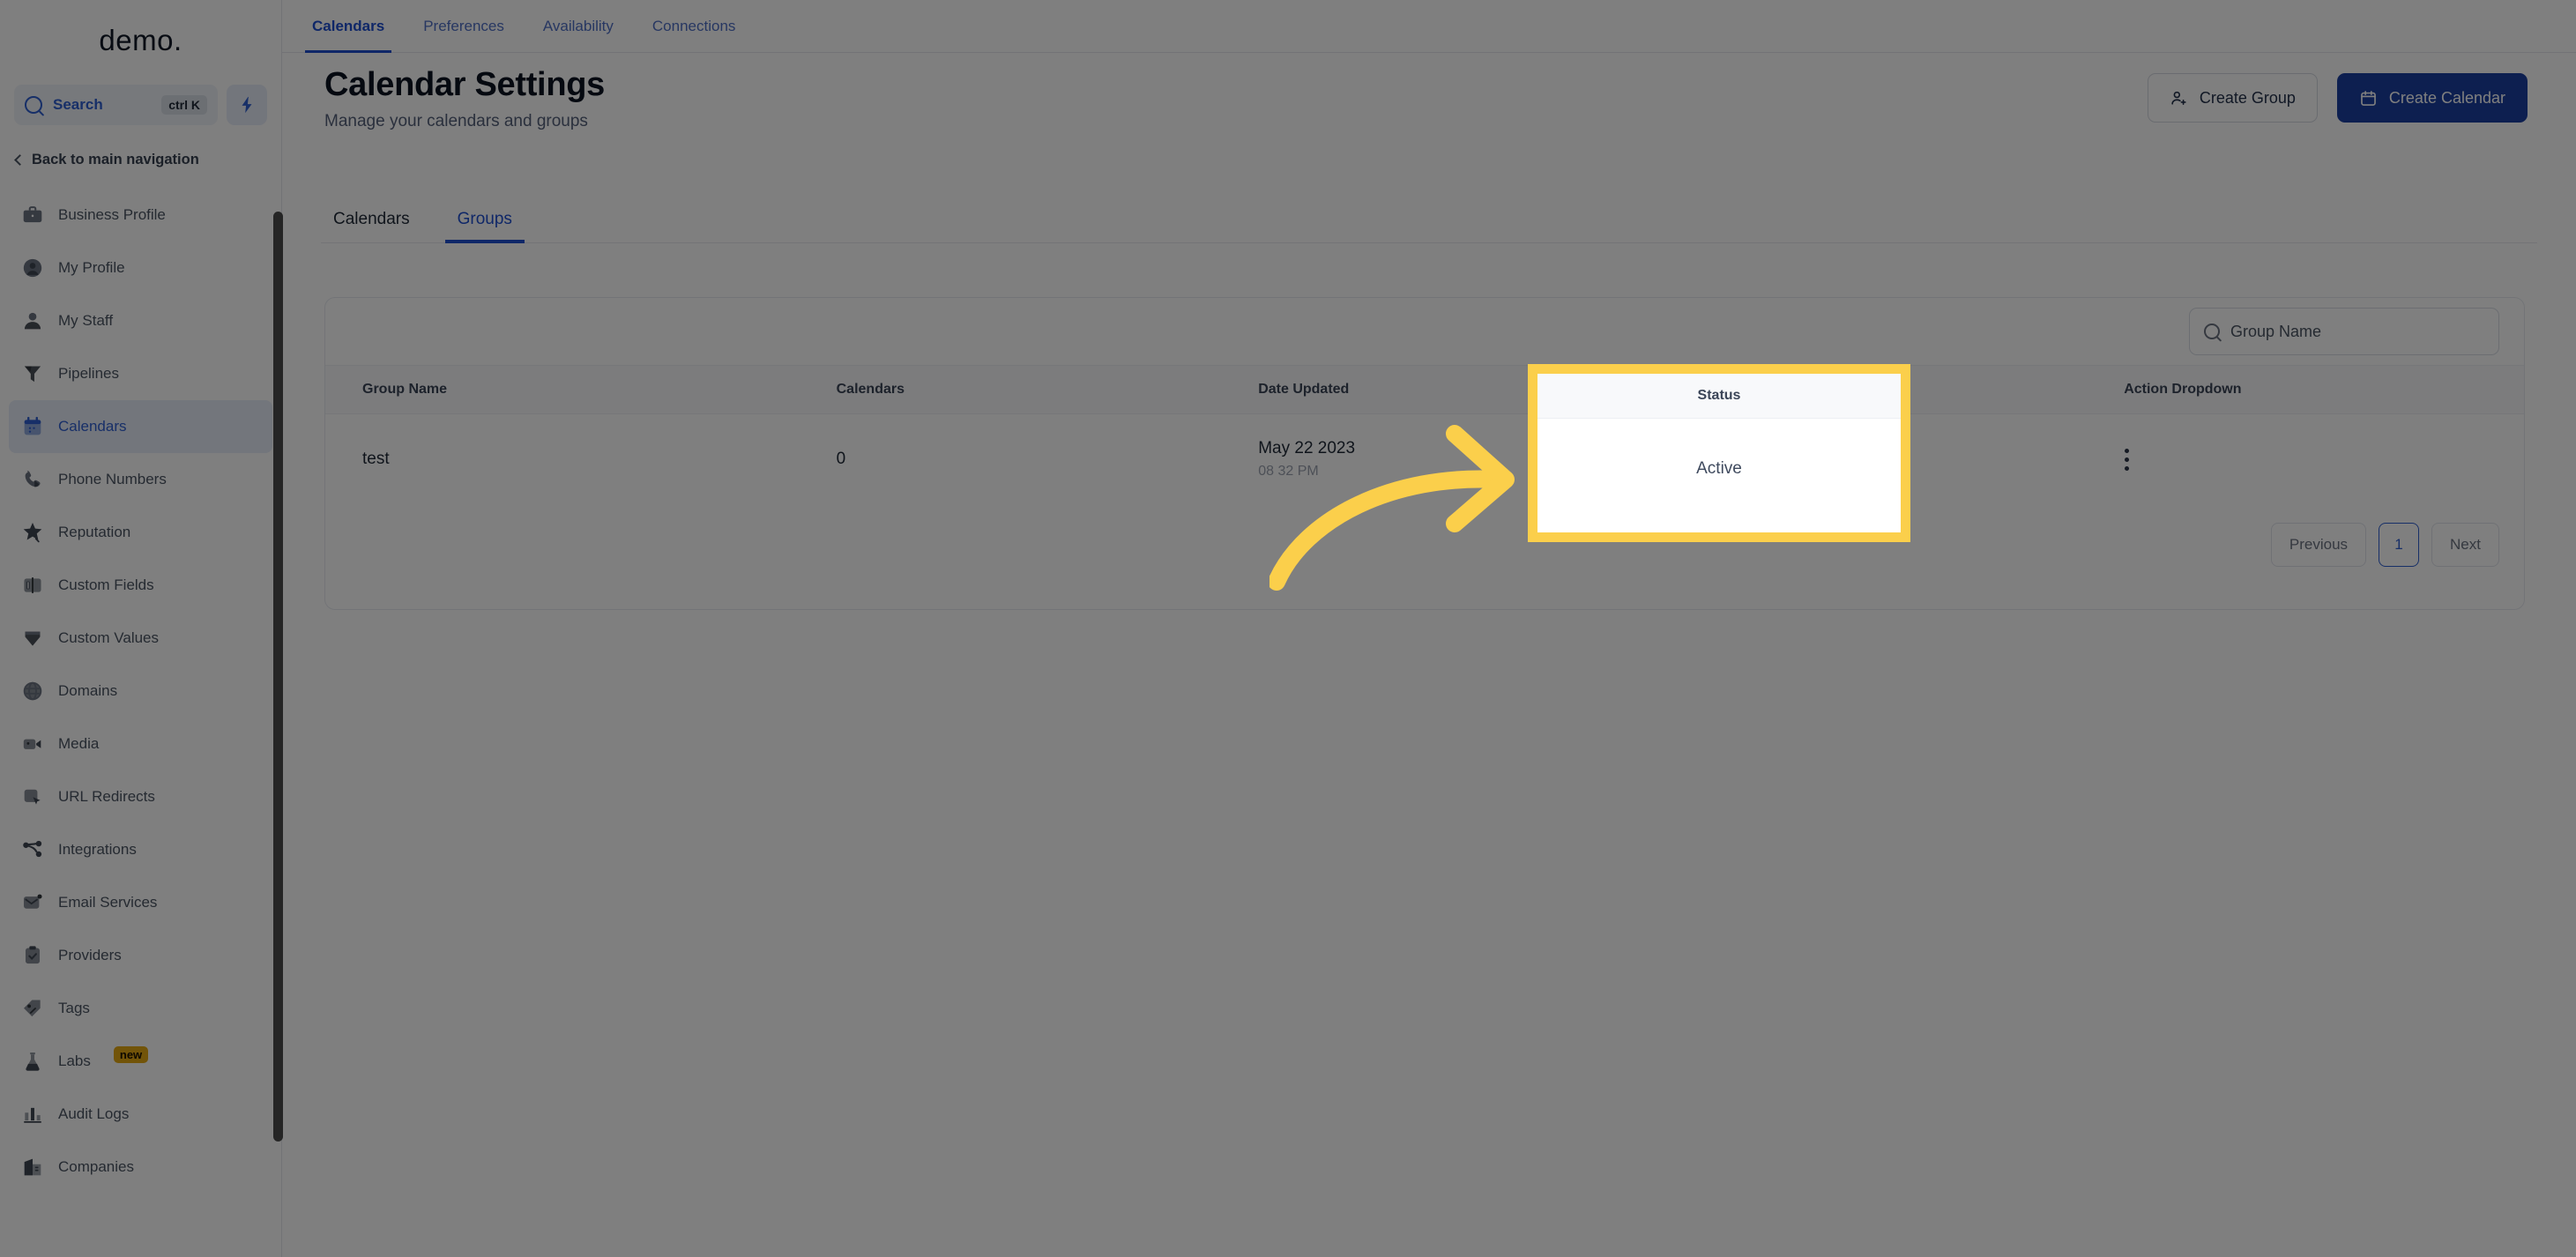  What do you see at coordinates (2289, 389) in the screenshot?
I see `column-header-action-dropdown: Action Dropdown` at bounding box center [2289, 389].